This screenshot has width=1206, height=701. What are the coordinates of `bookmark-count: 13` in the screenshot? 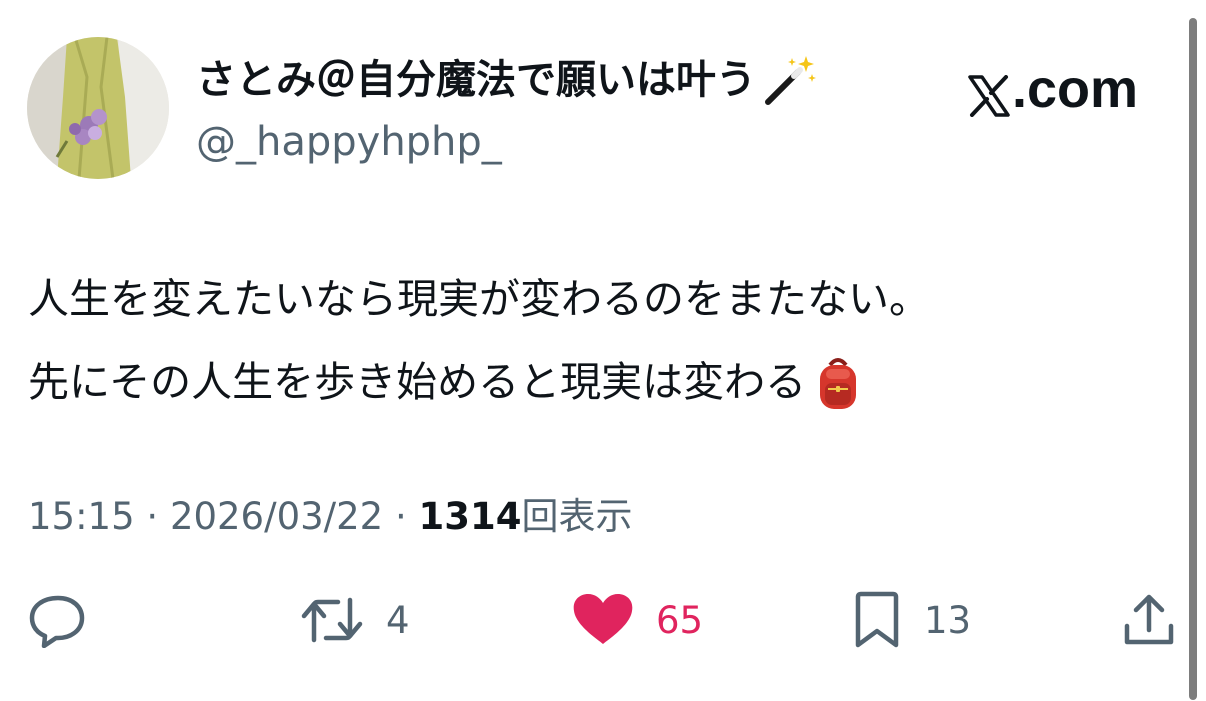 It's located at (948, 620).